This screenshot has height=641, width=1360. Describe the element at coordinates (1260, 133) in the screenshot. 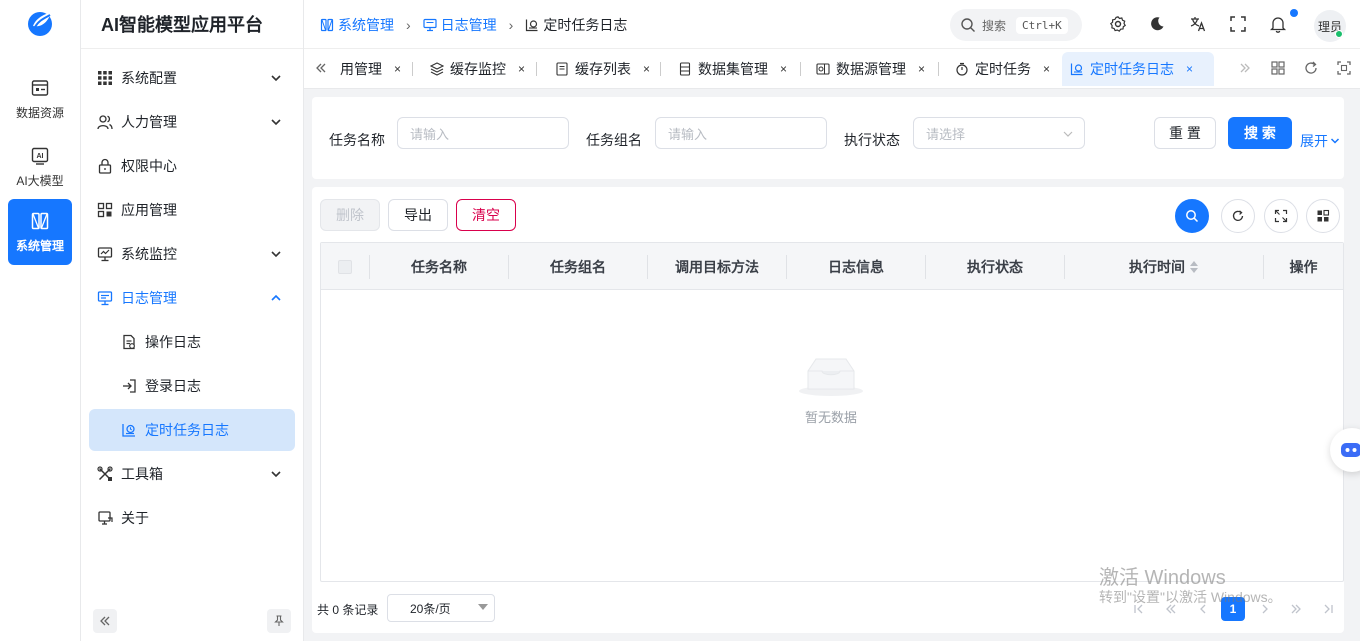

I see `search-button: 搜 索` at that location.